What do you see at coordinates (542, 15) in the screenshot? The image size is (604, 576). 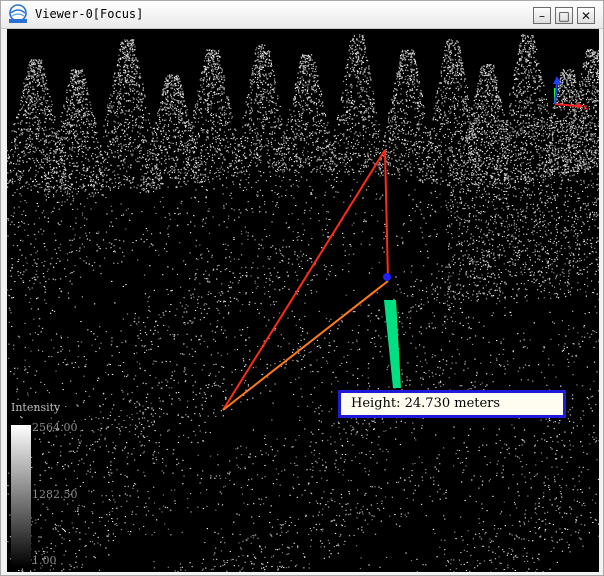 I see `minimize-button: –` at bounding box center [542, 15].